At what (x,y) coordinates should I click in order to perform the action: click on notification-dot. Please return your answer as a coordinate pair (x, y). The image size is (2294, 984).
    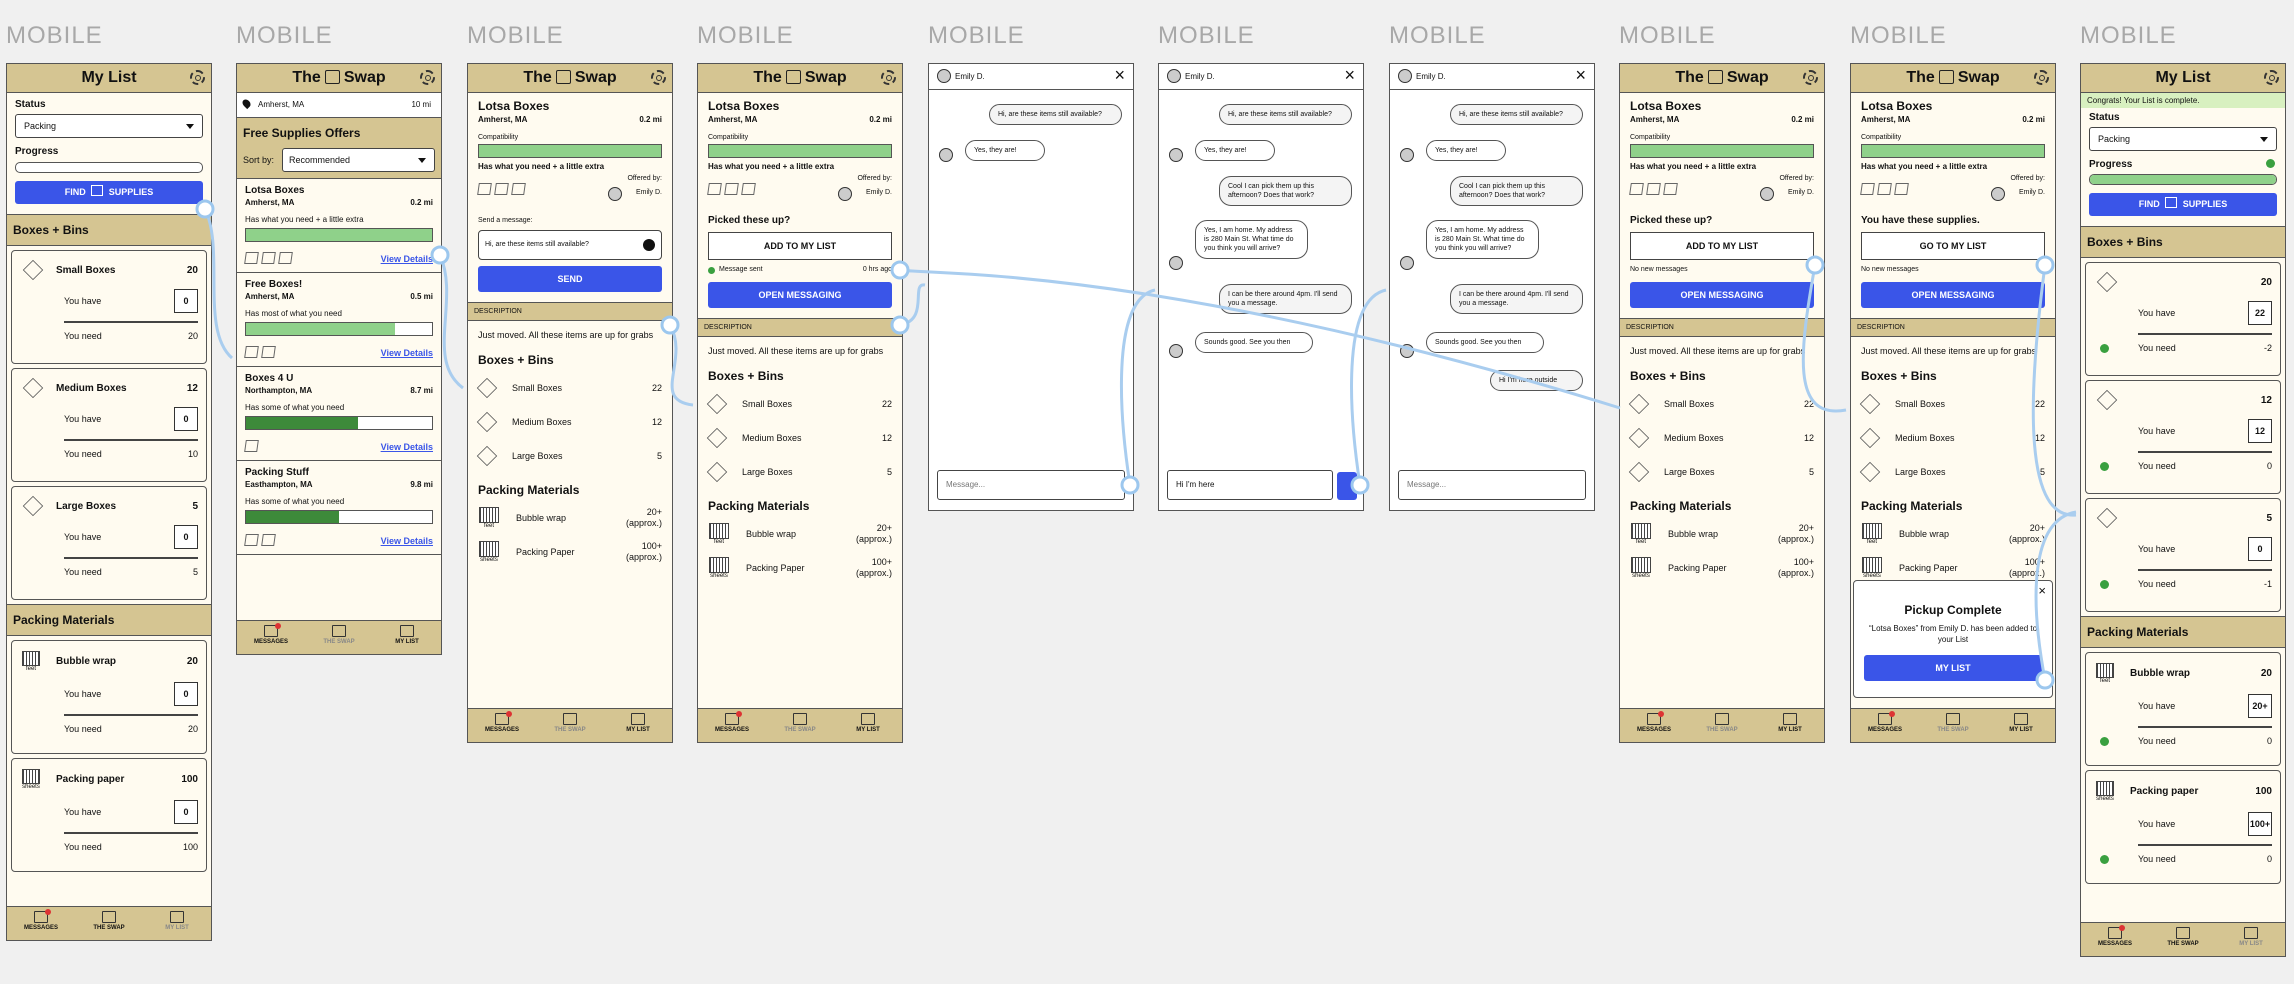
    Looking at the image, I should click on (2122, 928).